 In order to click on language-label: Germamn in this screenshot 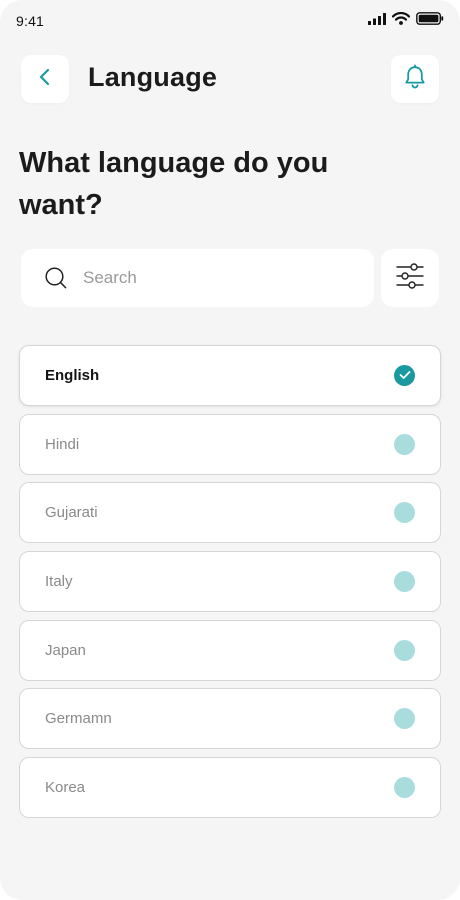, I will do `click(78, 719)`.